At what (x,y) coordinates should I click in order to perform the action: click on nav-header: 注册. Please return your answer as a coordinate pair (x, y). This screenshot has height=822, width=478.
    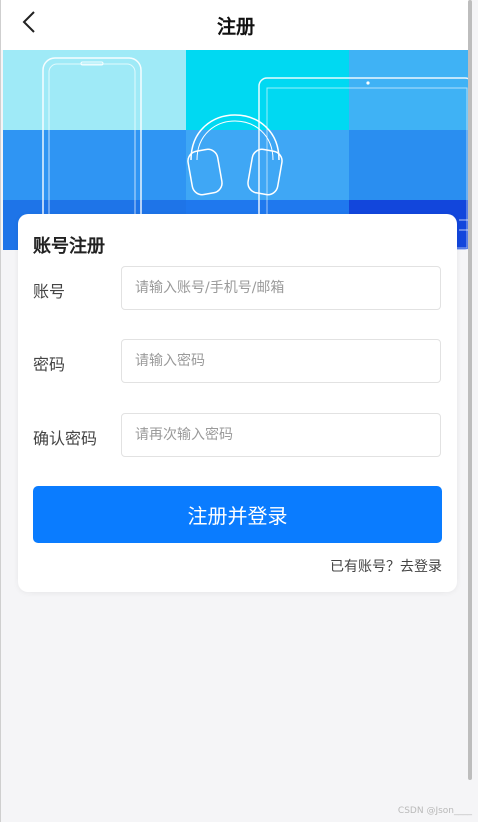
    Looking at the image, I should click on (236, 25).